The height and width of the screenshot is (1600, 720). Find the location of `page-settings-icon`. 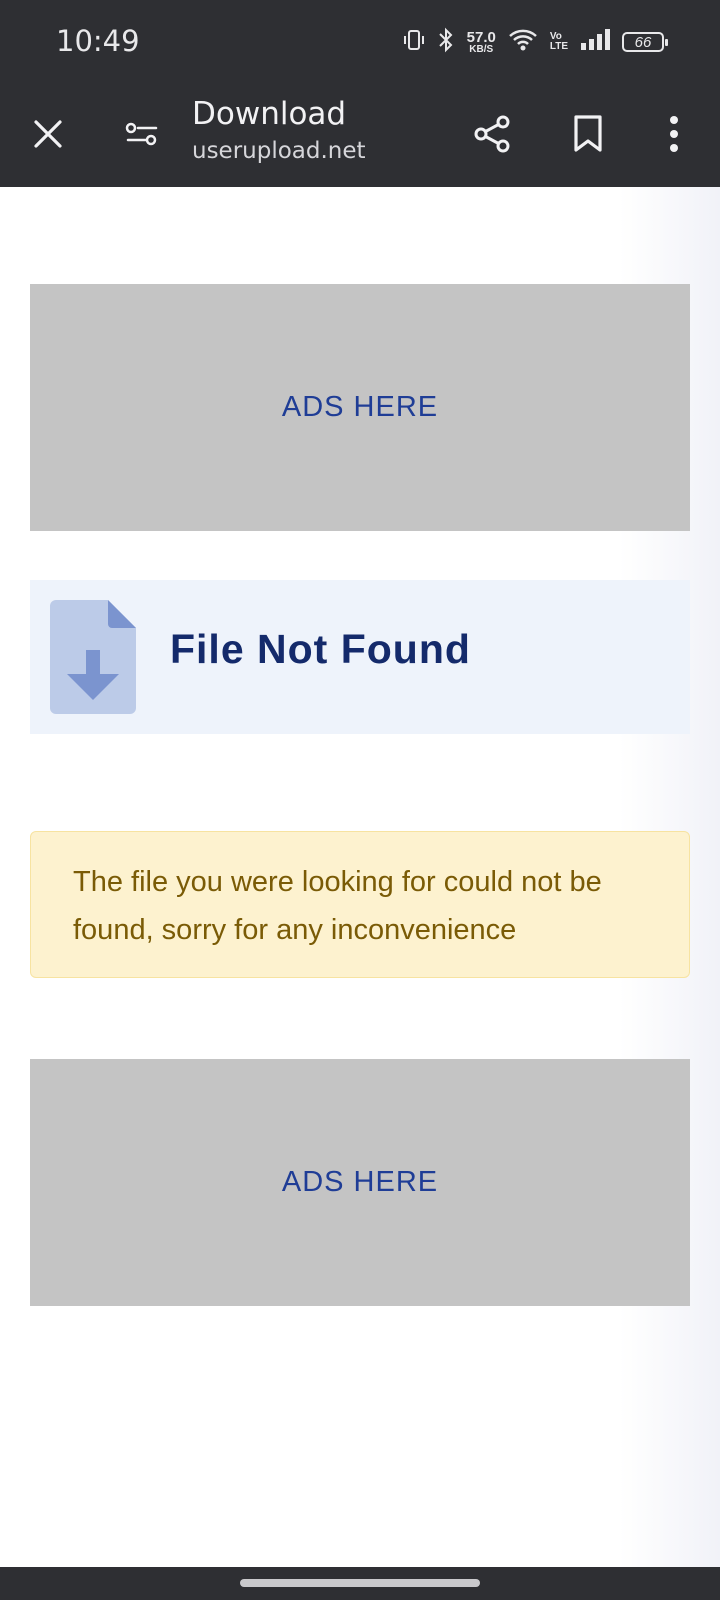

page-settings-icon is located at coordinates (141, 134).